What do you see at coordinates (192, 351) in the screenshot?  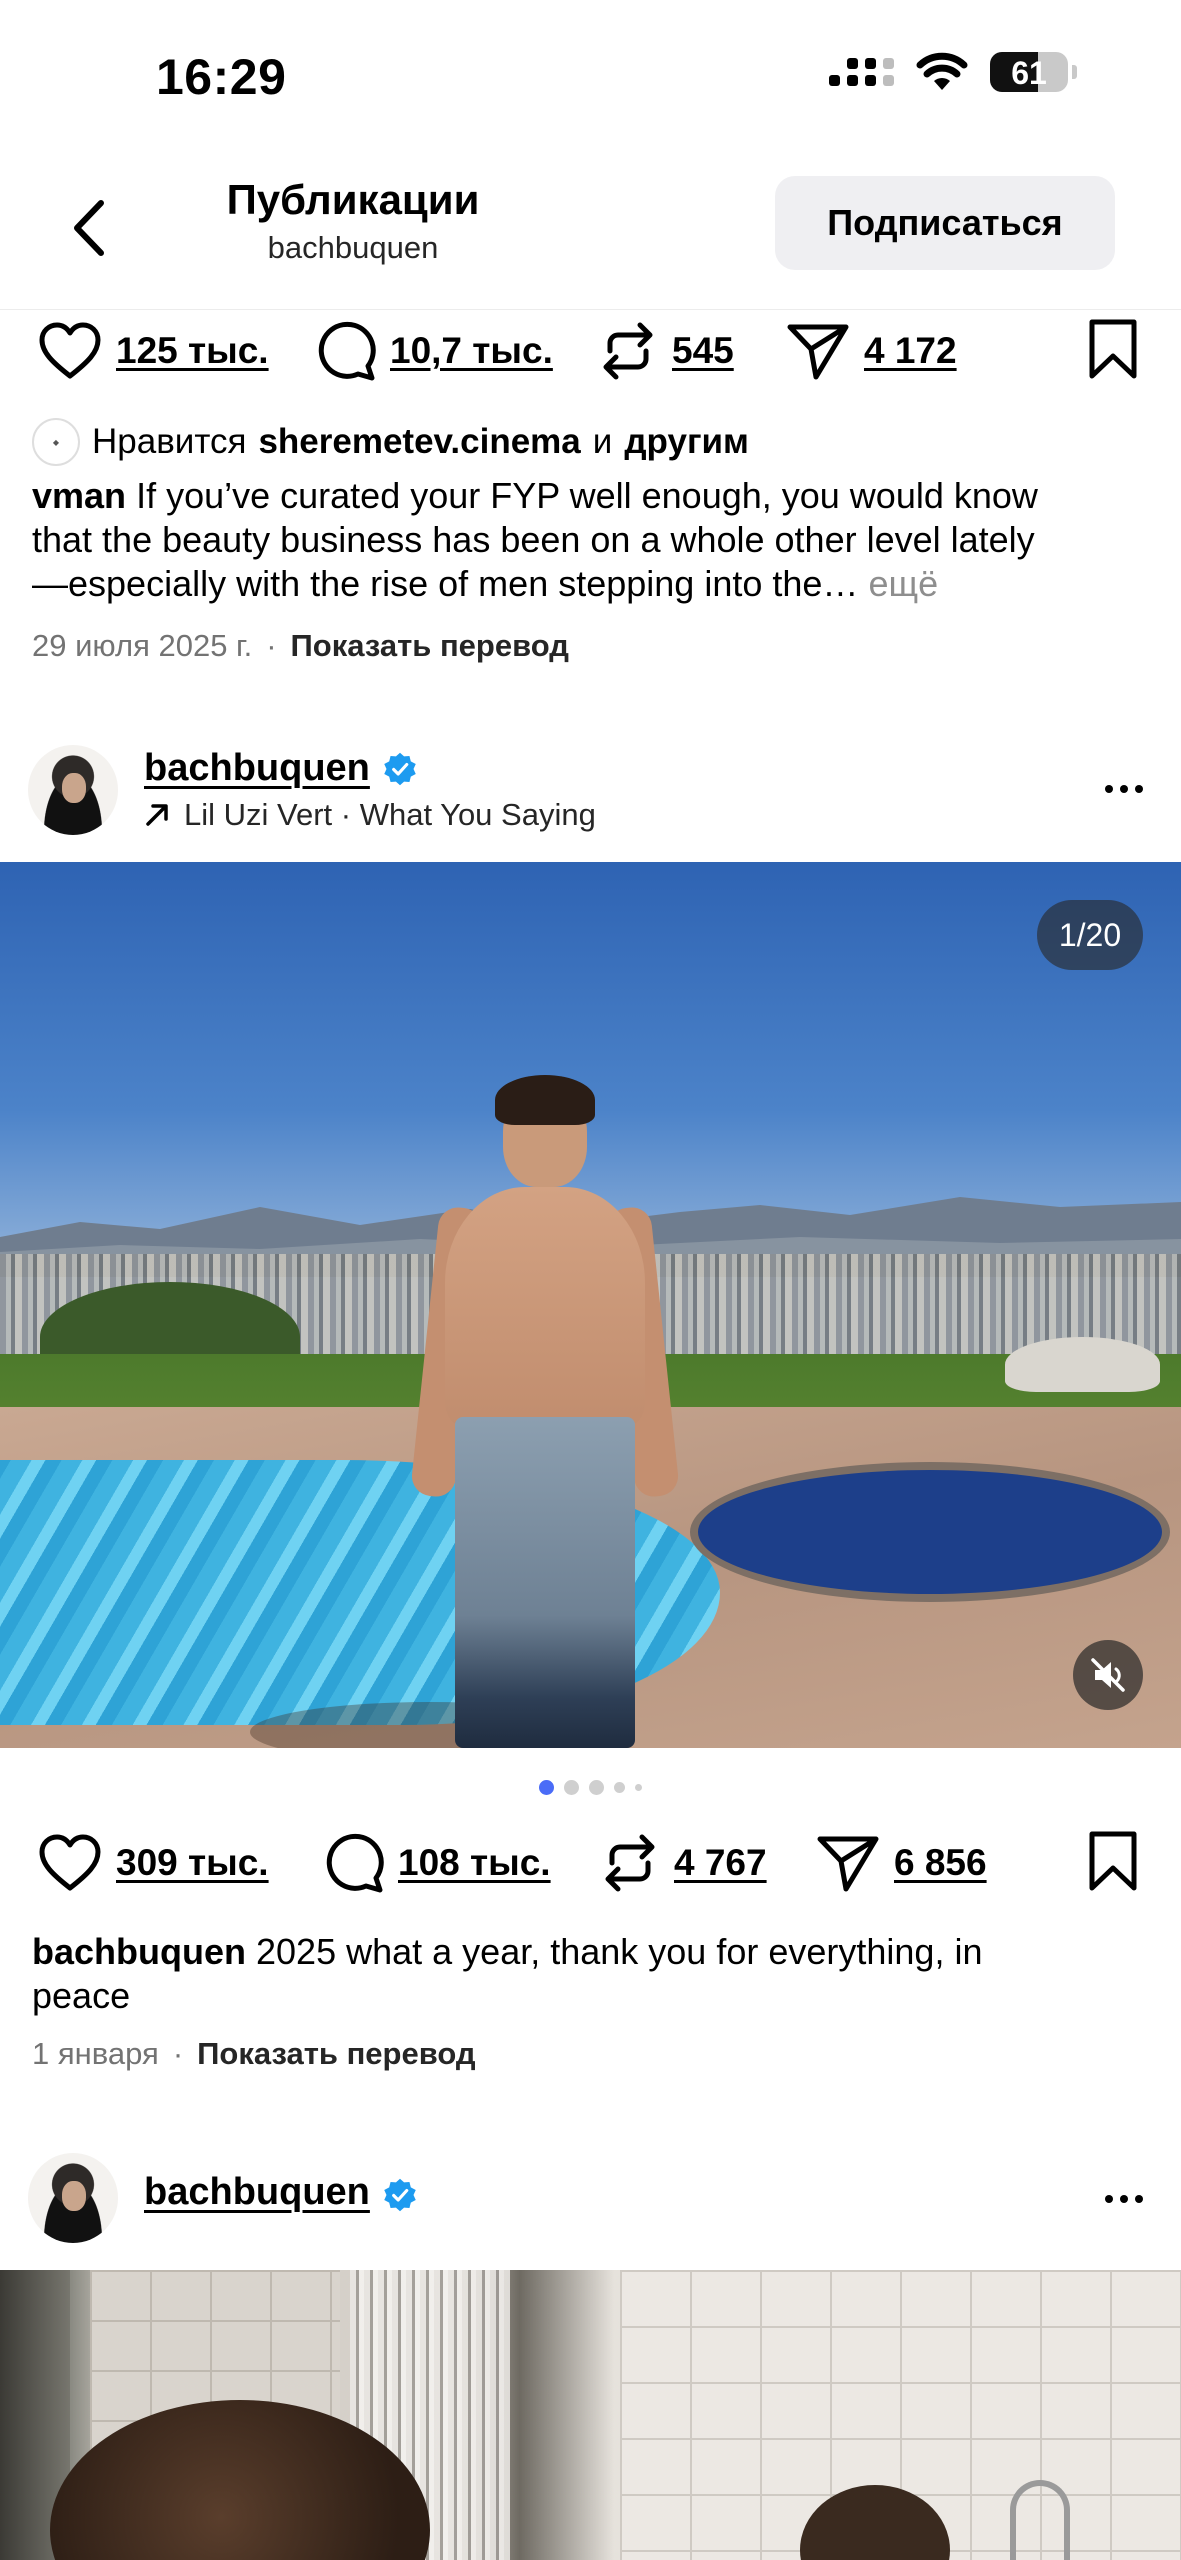 I see `like-count: 125 тыс.` at bounding box center [192, 351].